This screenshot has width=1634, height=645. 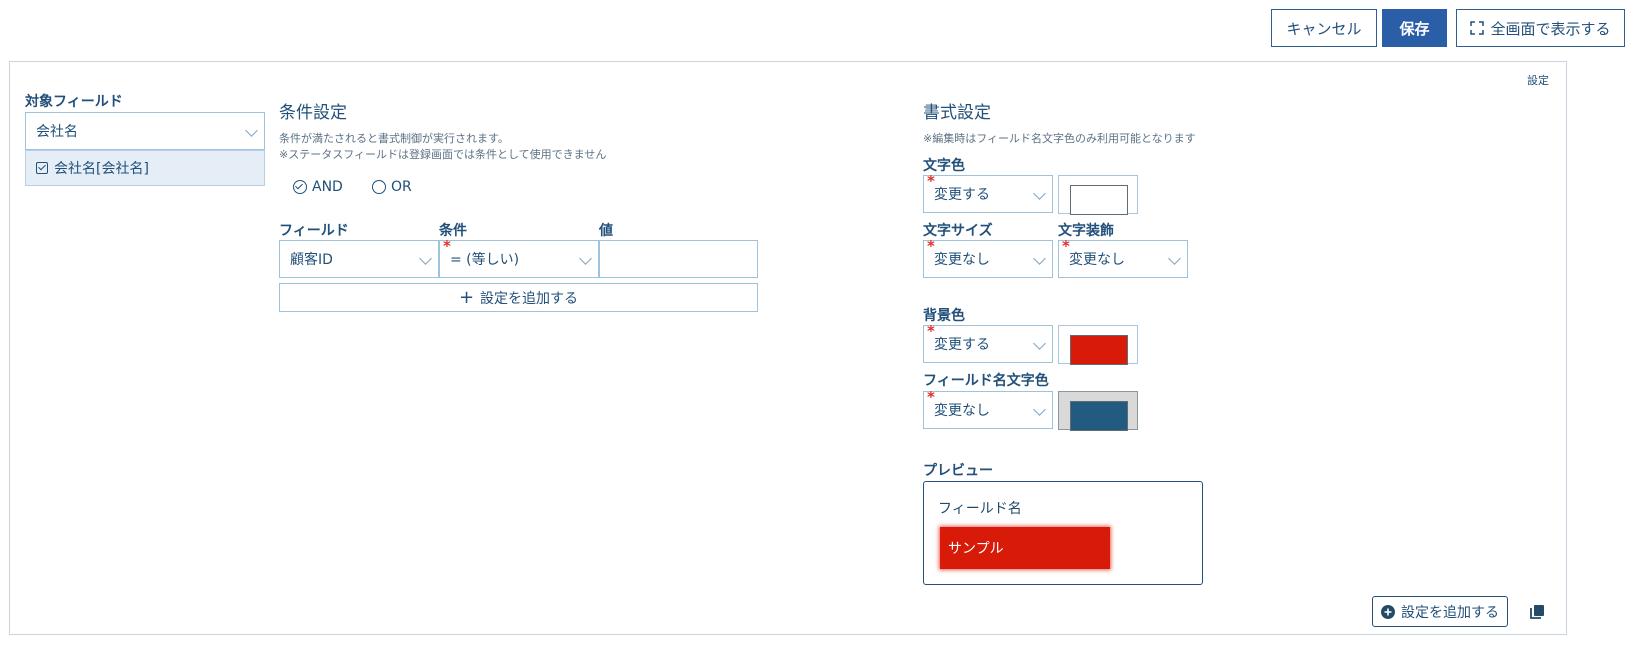 I want to click on add-setting-button: 設定を追加する, so click(x=1440, y=611).